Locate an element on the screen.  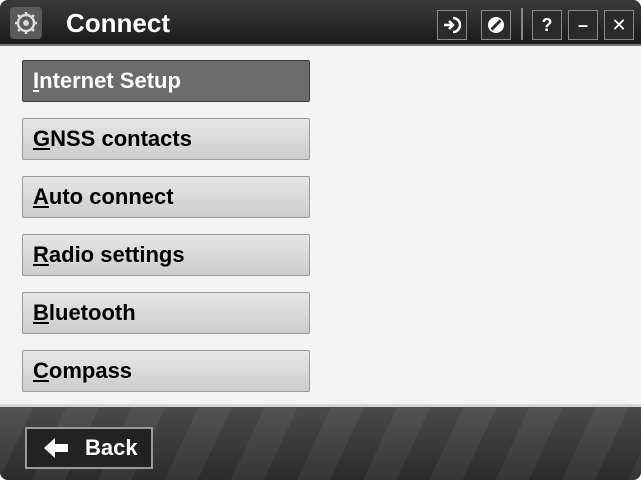
title-bar: Connect ? – ✕ is located at coordinates (320, 23).